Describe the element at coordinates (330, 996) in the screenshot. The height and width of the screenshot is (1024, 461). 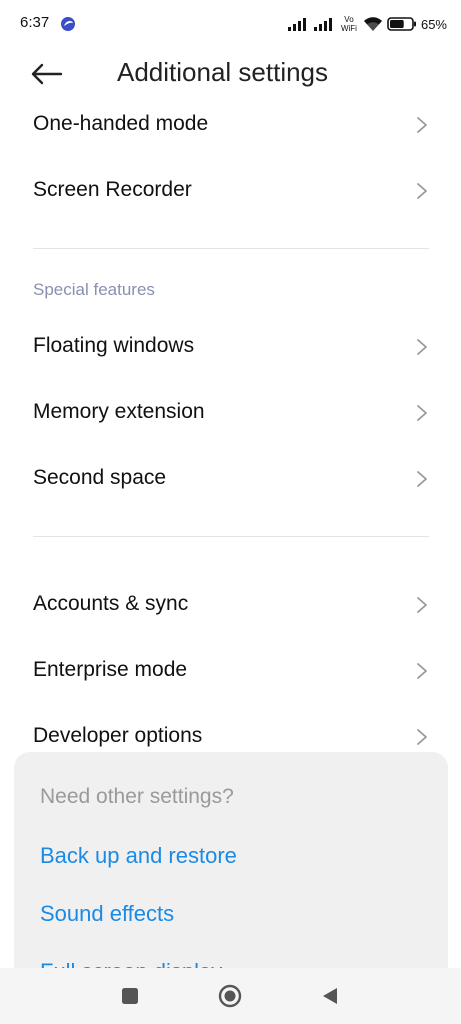
I see `triangle-back-icon` at that location.